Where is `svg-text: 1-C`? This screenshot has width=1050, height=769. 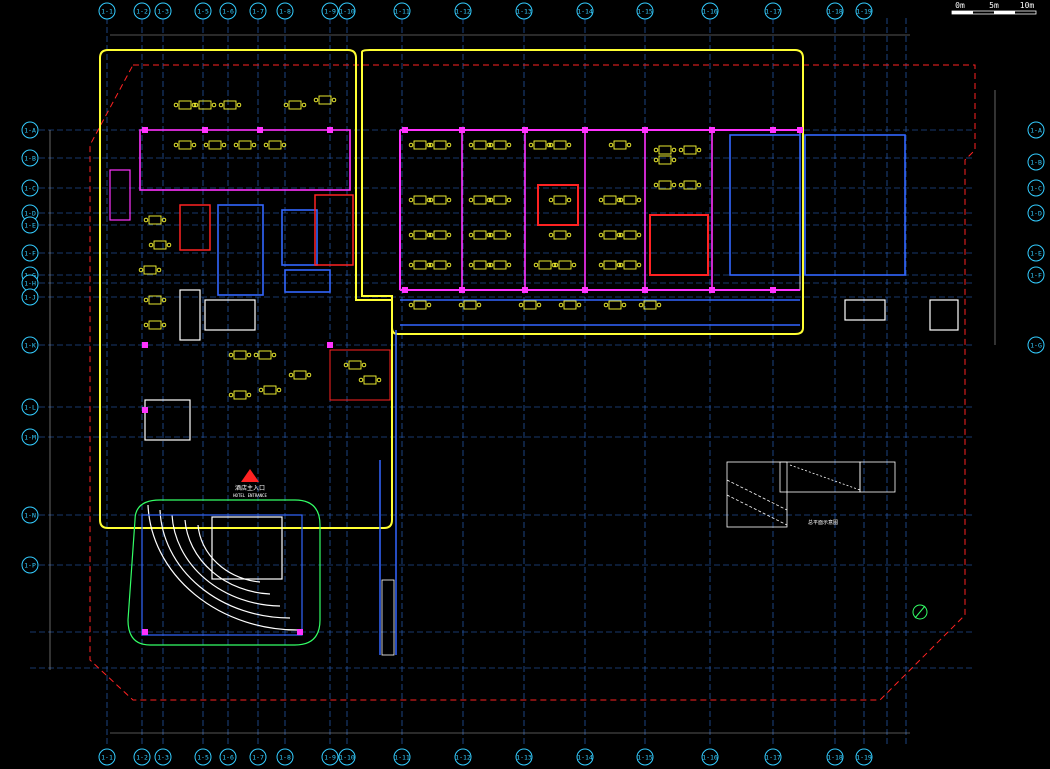 svg-text: 1-C is located at coordinates (30, 189).